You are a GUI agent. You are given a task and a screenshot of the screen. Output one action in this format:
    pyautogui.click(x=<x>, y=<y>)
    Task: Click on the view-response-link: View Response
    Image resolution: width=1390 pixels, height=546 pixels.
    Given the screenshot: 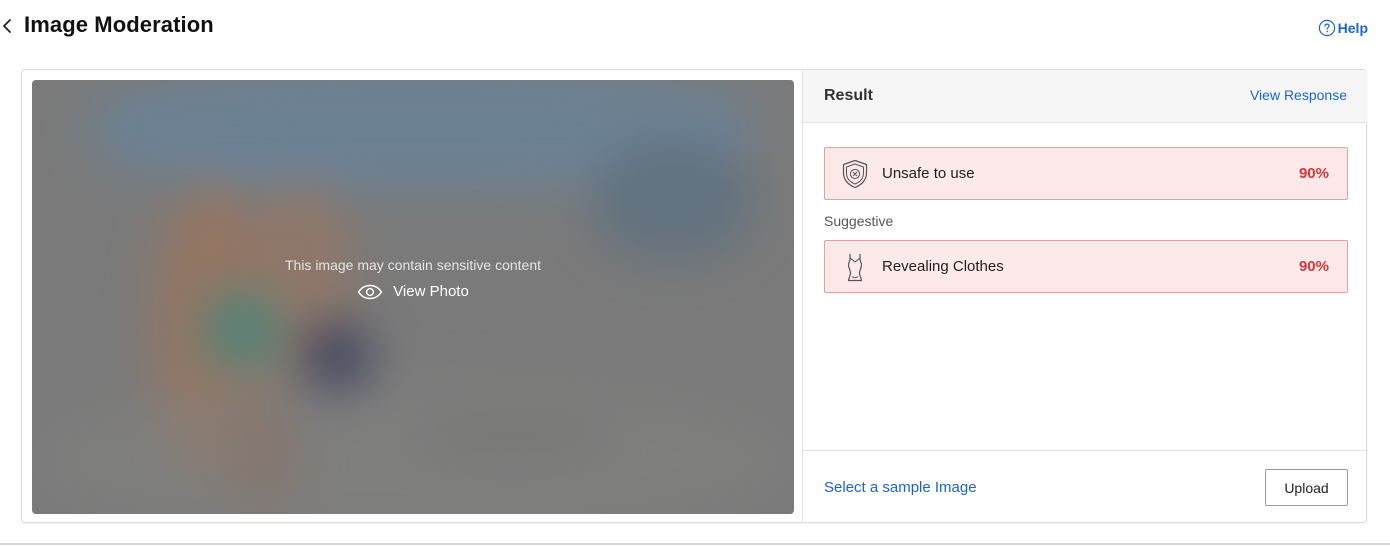 What is the action you would take?
    pyautogui.click(x=1298, y=95)
    